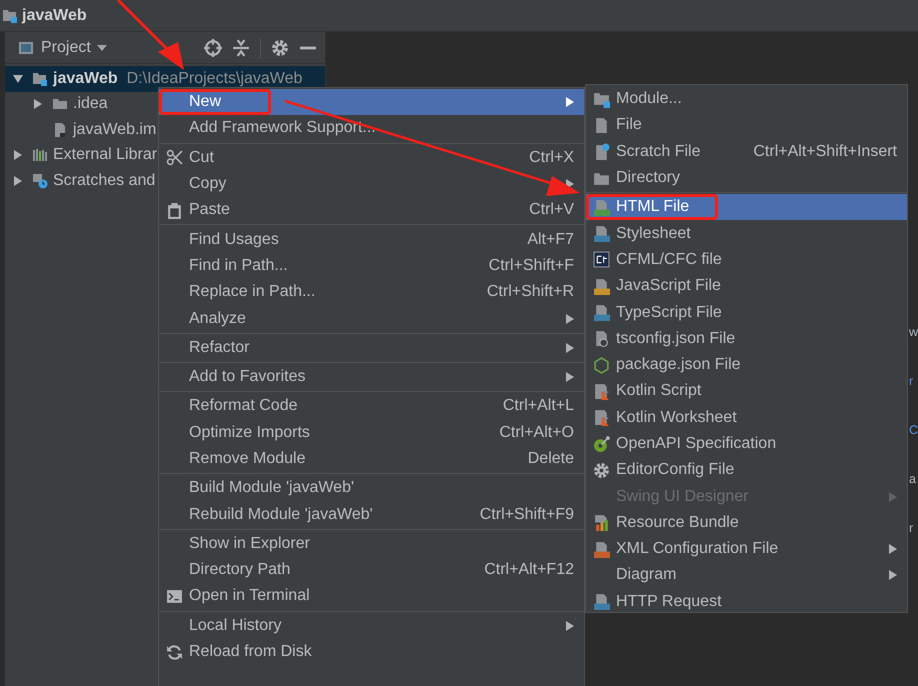  What do you see at coordinates (538, 406) in the screenshot?
I see `shortcut-label: Ctrl+Alt+L` at bounding box center [538, 406].